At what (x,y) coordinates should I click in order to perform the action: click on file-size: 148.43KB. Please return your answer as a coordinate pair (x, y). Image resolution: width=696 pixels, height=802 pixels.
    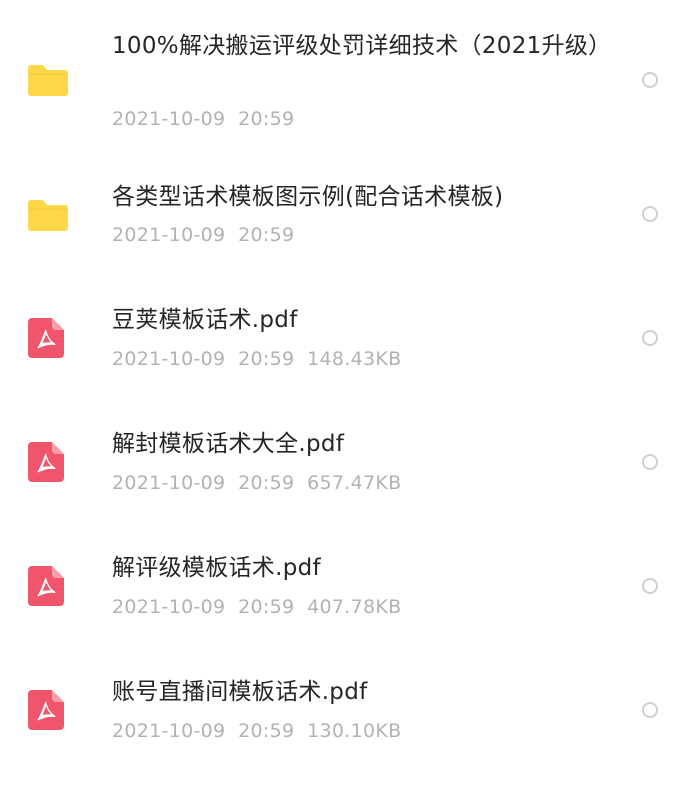
    Looking at the image, I should click on (354, 359).